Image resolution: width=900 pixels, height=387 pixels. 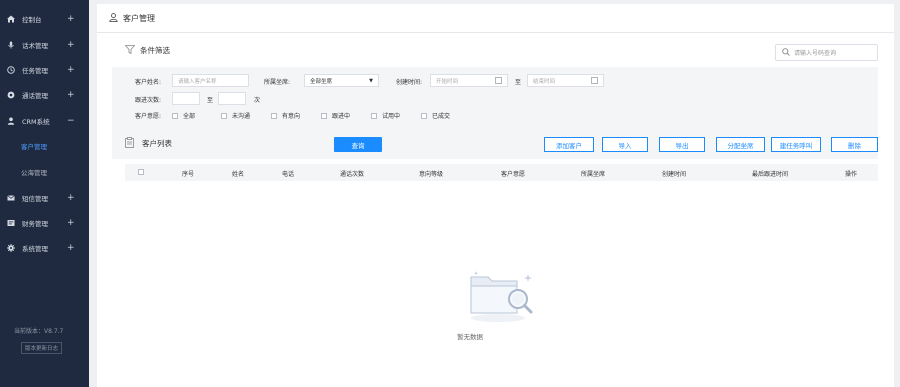 I want to click on column-header: 创建时间, so click(x=674, y=174).